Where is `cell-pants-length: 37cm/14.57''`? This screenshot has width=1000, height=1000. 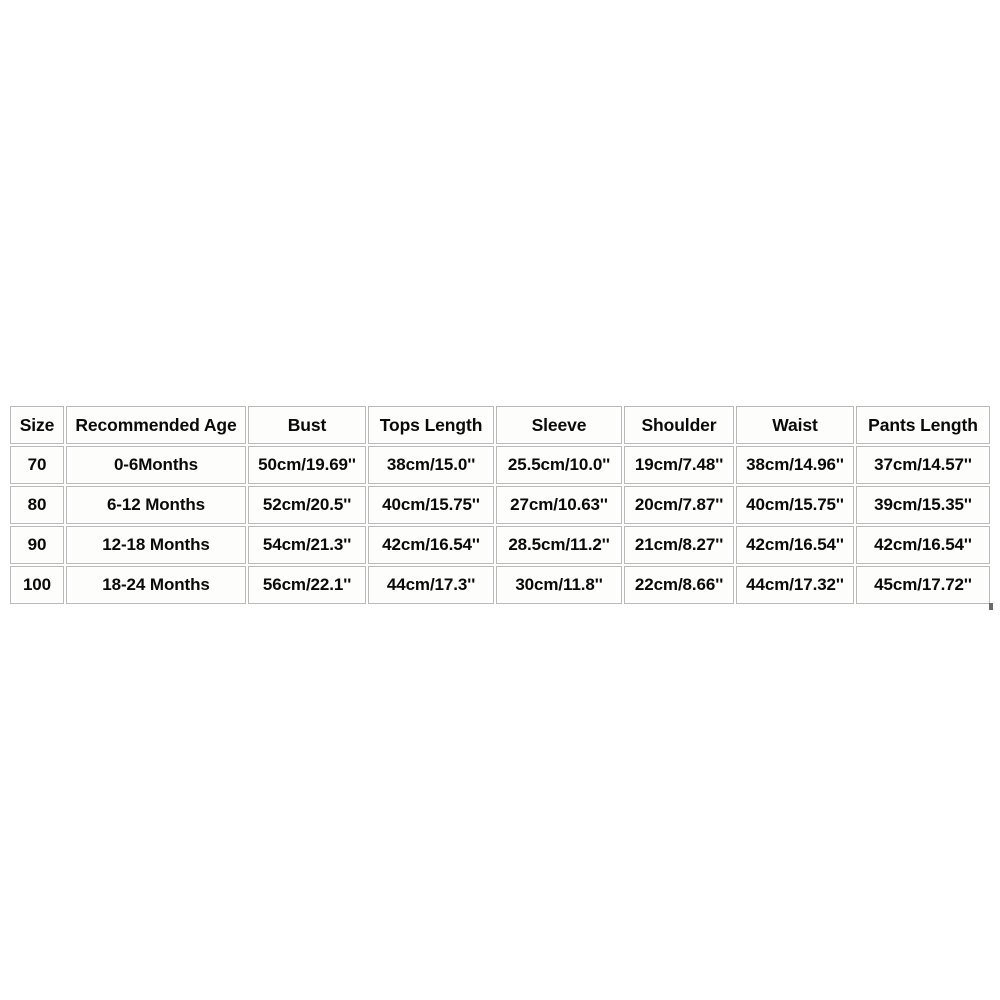
cell-pants-length: 37cm/14.57'' is located at coordinates (923, 465).